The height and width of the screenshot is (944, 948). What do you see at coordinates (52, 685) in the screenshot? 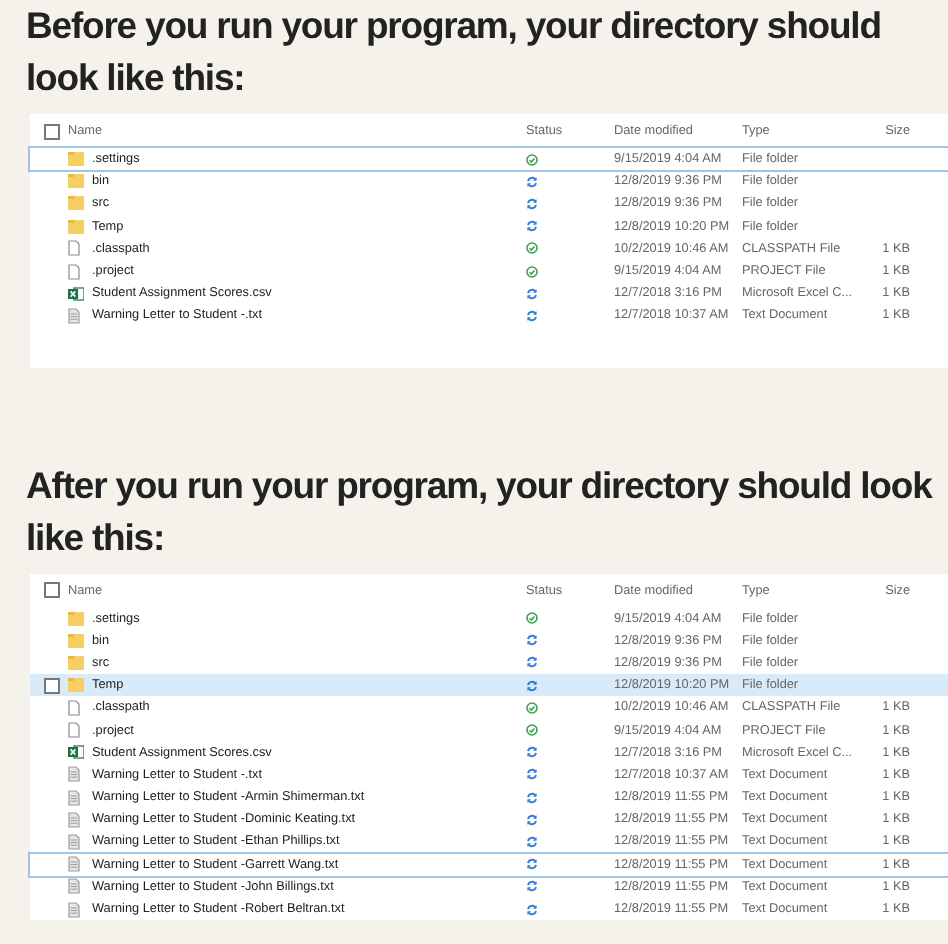
I see `row-checkbox` at bounding box center [52, 685].